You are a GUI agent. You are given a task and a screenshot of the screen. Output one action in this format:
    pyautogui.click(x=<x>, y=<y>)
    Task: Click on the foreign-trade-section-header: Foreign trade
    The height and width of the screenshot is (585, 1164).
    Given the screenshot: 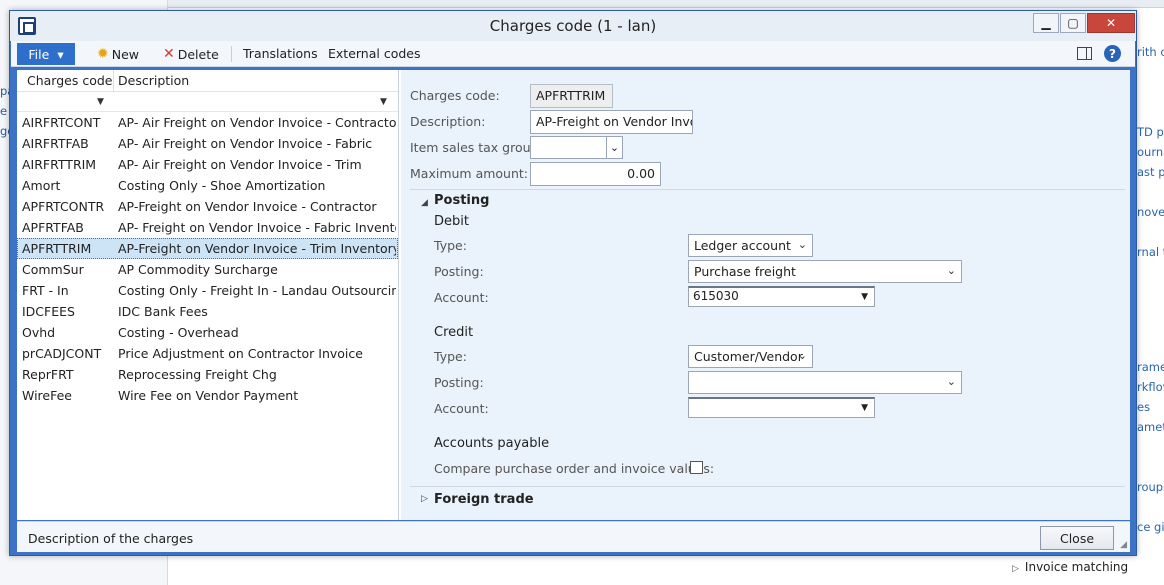 What is the action you would take?
    pyautogui.click(x=484, y=499)
    